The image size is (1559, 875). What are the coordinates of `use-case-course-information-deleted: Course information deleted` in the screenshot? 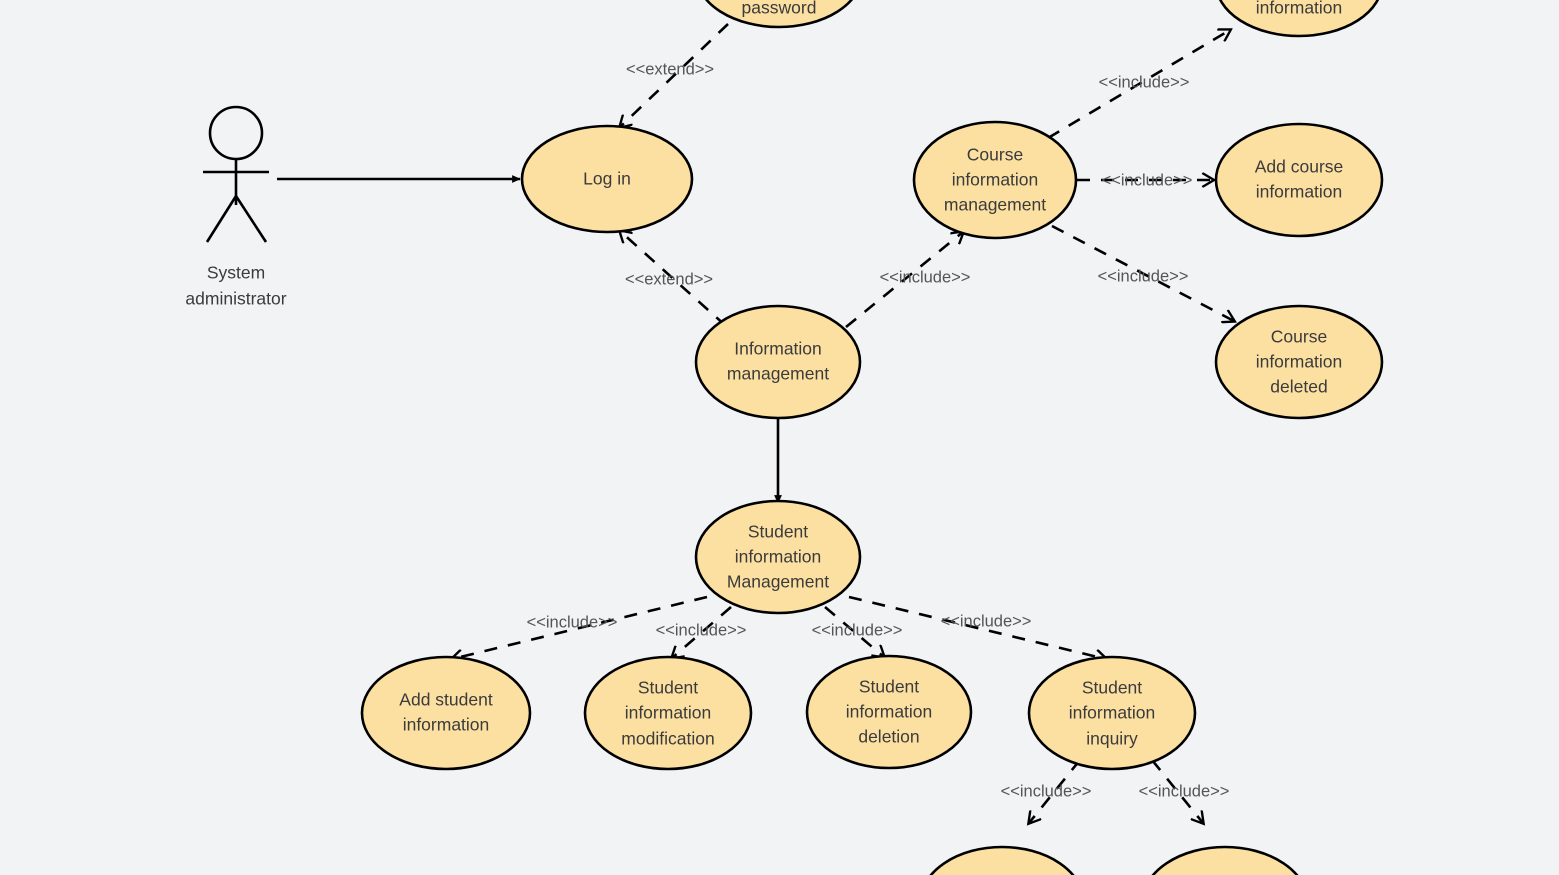 It's located at (1299, 362).